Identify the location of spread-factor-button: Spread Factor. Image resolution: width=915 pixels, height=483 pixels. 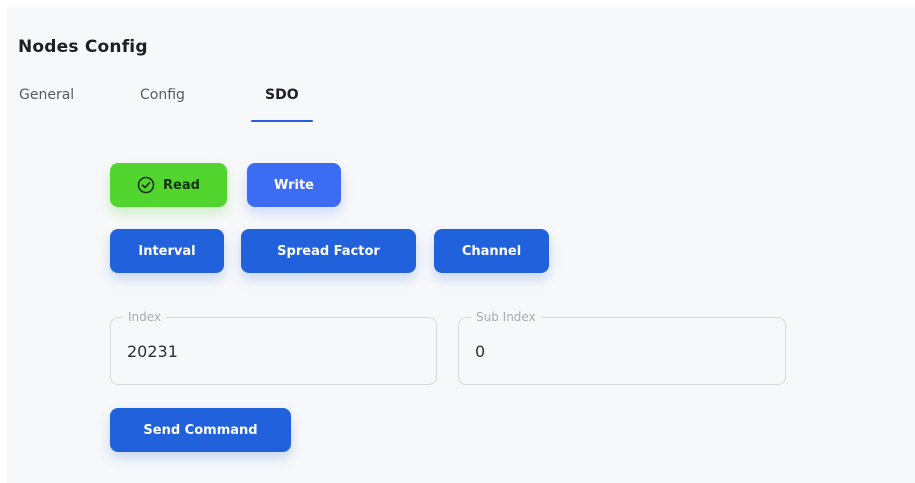
(328, 251).